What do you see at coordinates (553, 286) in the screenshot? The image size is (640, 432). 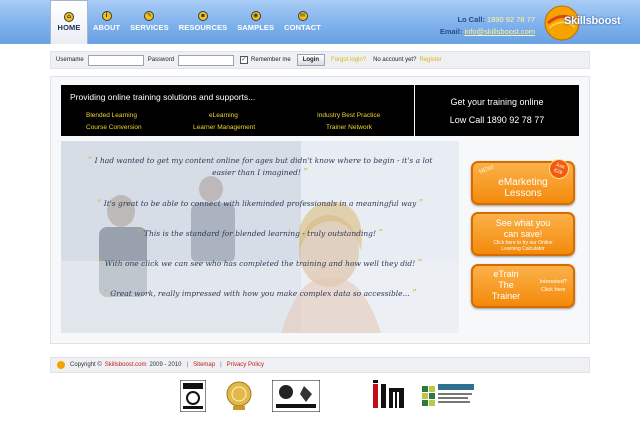 I see `etrain-side: Interested? Click here` at bounding box center [553, 286].